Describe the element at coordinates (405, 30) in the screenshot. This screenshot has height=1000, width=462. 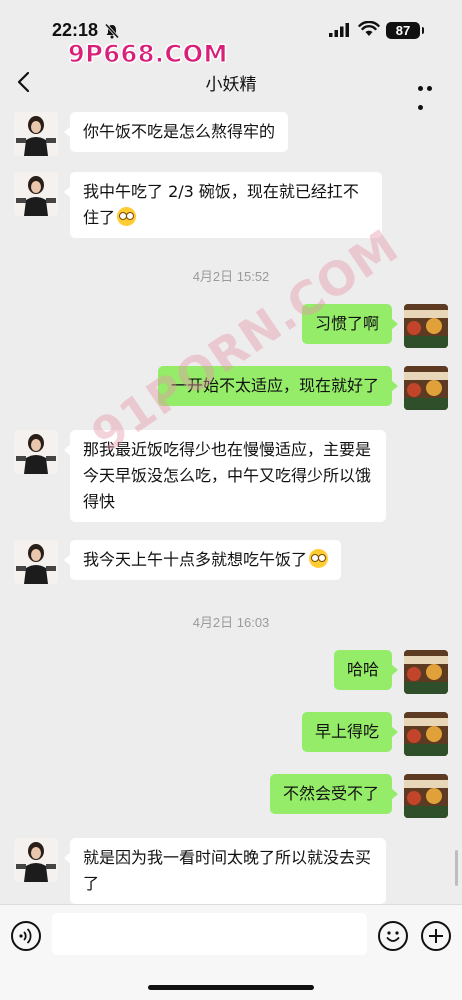
I see `battery-icon: 87` at that location.